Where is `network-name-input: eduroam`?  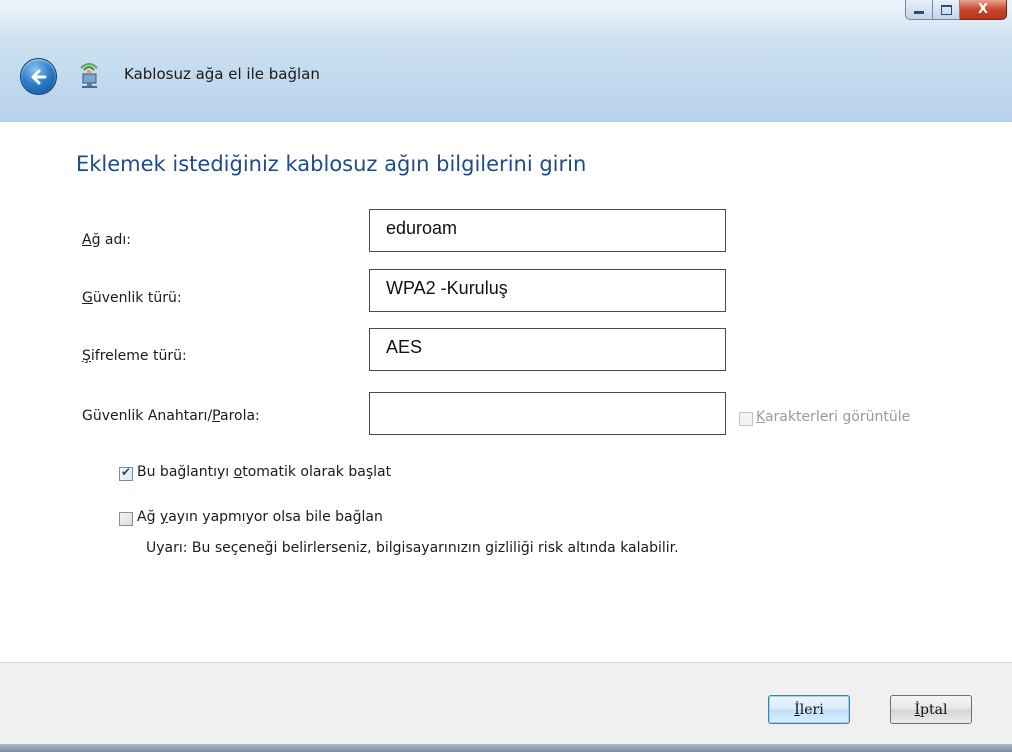
network-name-input: eduroam is located at coordinates (547, 230).